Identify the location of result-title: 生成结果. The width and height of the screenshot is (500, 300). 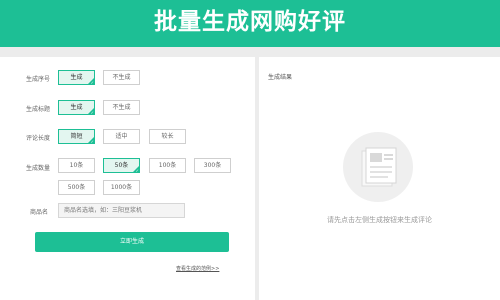
(280, 77).